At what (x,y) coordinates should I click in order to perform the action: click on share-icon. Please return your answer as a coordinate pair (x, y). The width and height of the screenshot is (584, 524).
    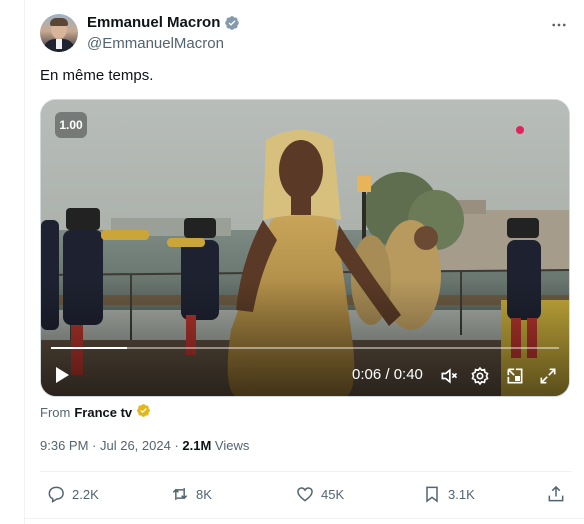
    Looking at the image, I should click on (556, 493).